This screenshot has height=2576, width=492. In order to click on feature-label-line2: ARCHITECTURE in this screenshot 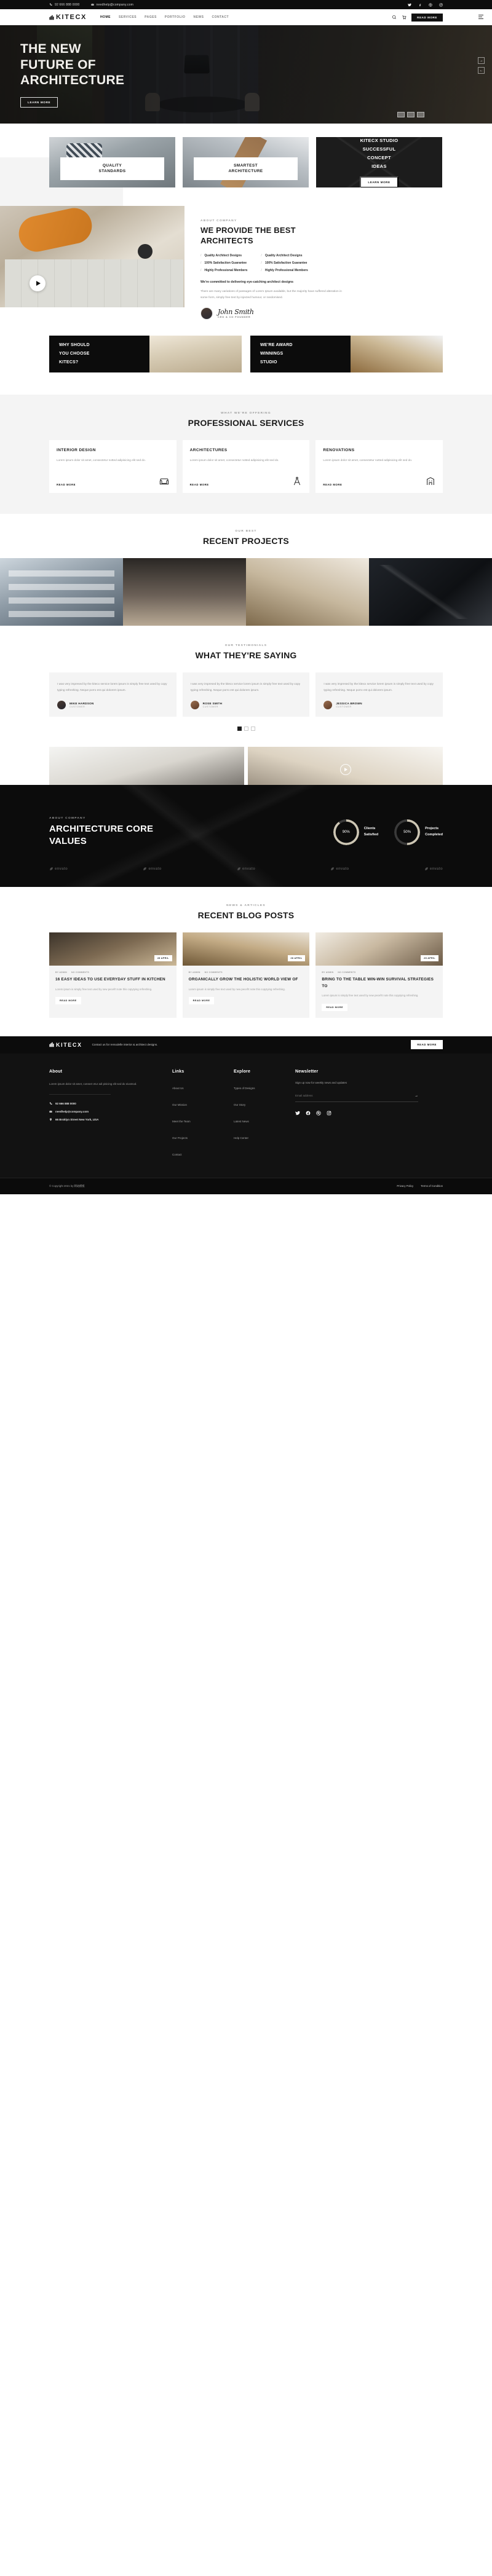, I will do `click(245, 172)`.